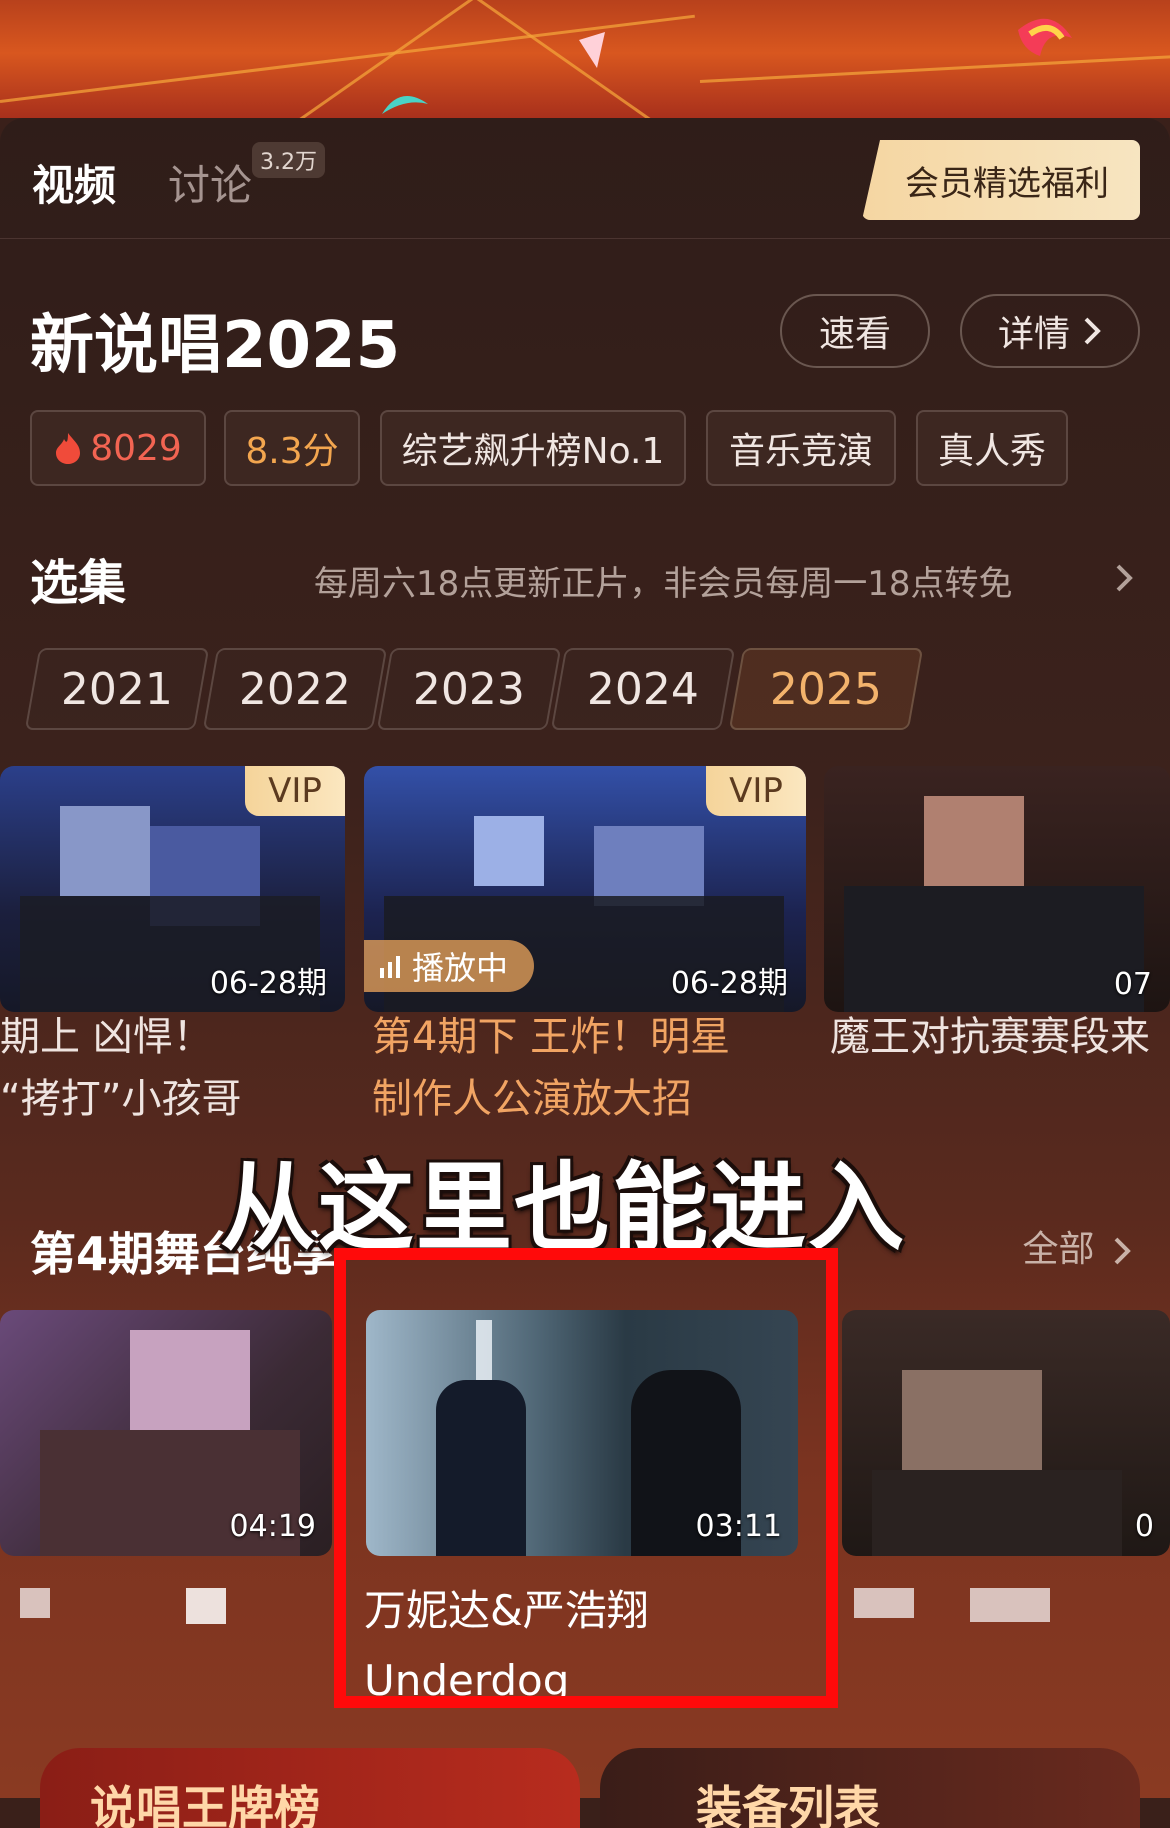  Describe the element at coordinates (1000, 1037) in the screenshot. I see `episode-title-3: 魔王对抗赛赛段来` at that location.